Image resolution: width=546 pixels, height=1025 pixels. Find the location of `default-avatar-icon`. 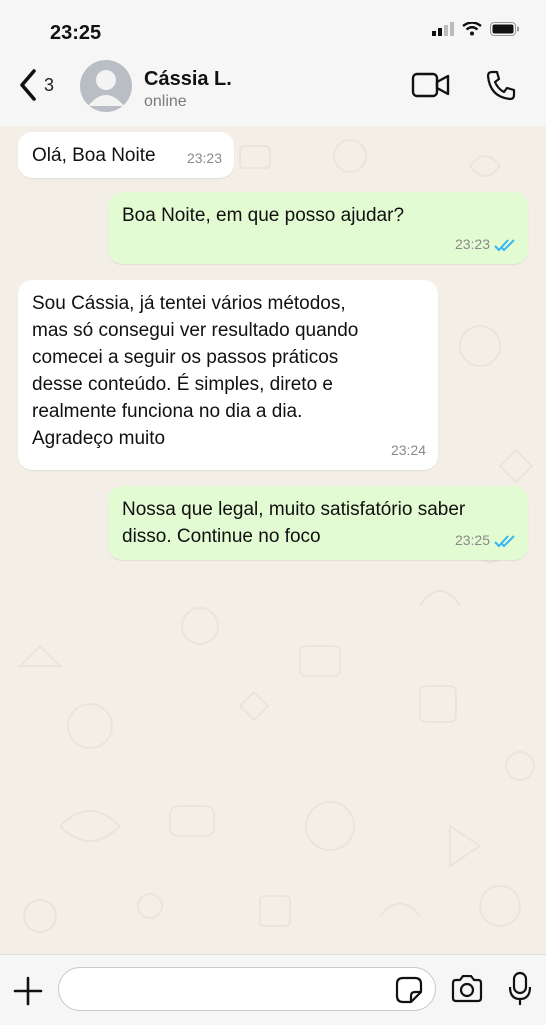

default-avatar-icon is located at coordinates (106, 88).